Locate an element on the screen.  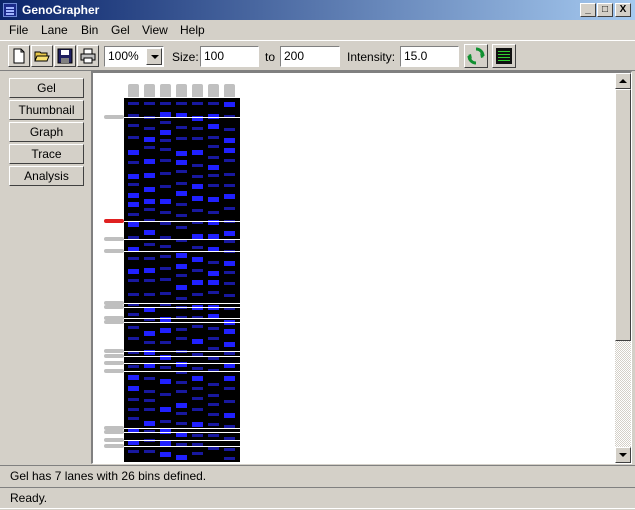
nav-gel-button: Gel is located at coordinates (46, 88).